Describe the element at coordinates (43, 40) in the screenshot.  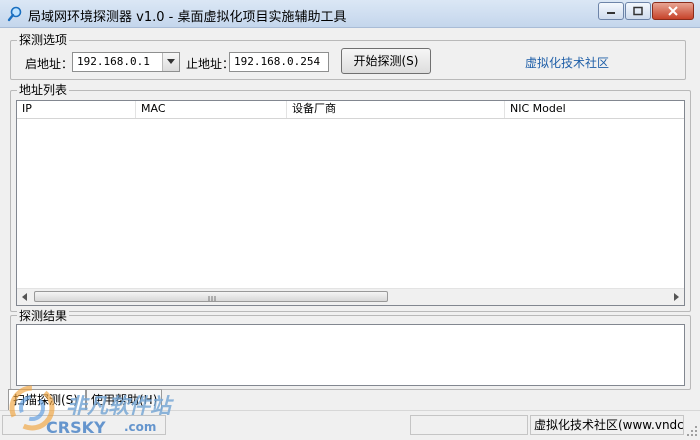
I see `probe-options-label: 探测选项` at that location.